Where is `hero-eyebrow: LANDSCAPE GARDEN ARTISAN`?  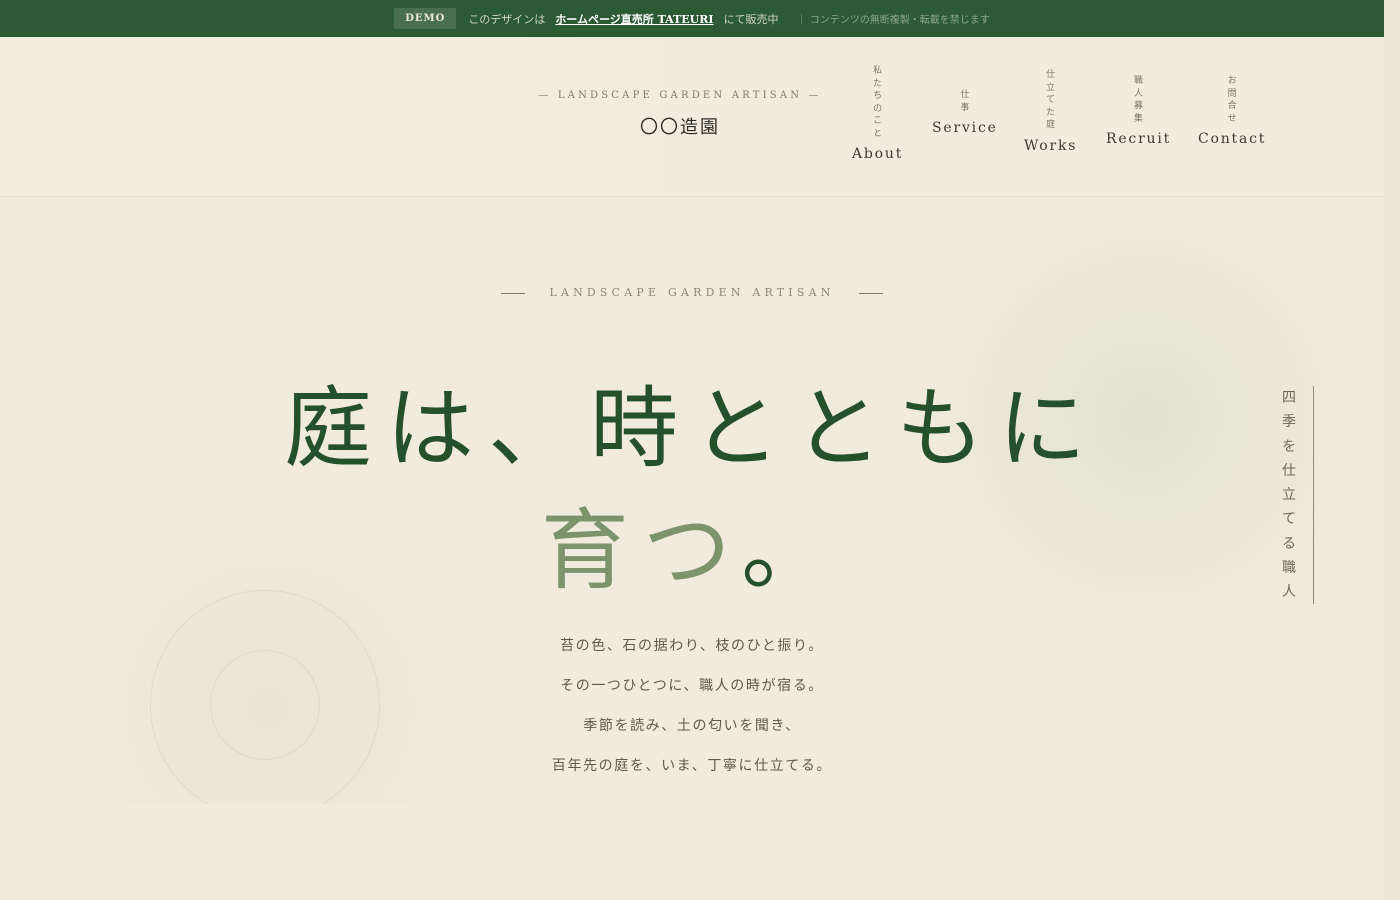
hero-eyebrow: LANDSCAPE GARDEN ARTISAN is located at coordinates (692, 292).